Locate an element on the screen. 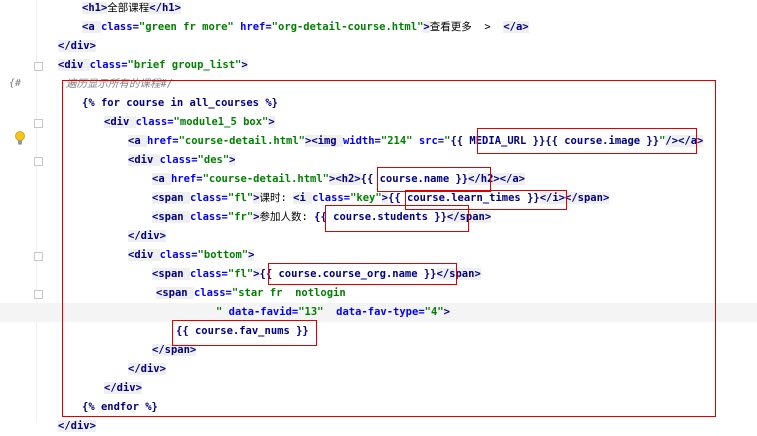  code-line: <div class="bottom"> is located at coordinates (378, 255).